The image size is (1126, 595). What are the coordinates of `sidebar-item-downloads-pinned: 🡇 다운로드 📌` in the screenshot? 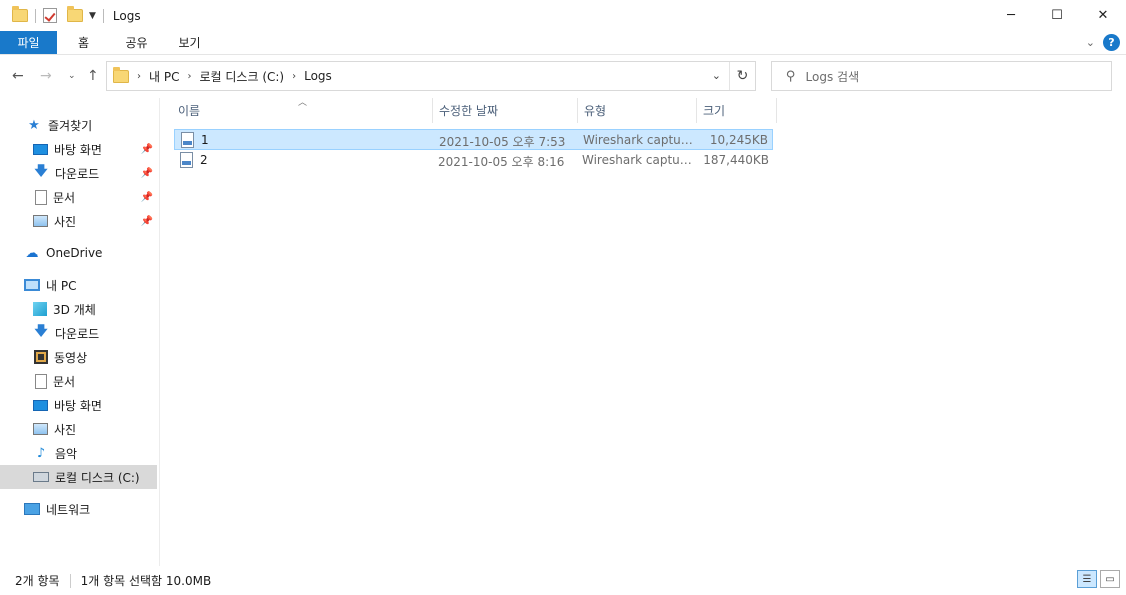 It's located at (78, 173).